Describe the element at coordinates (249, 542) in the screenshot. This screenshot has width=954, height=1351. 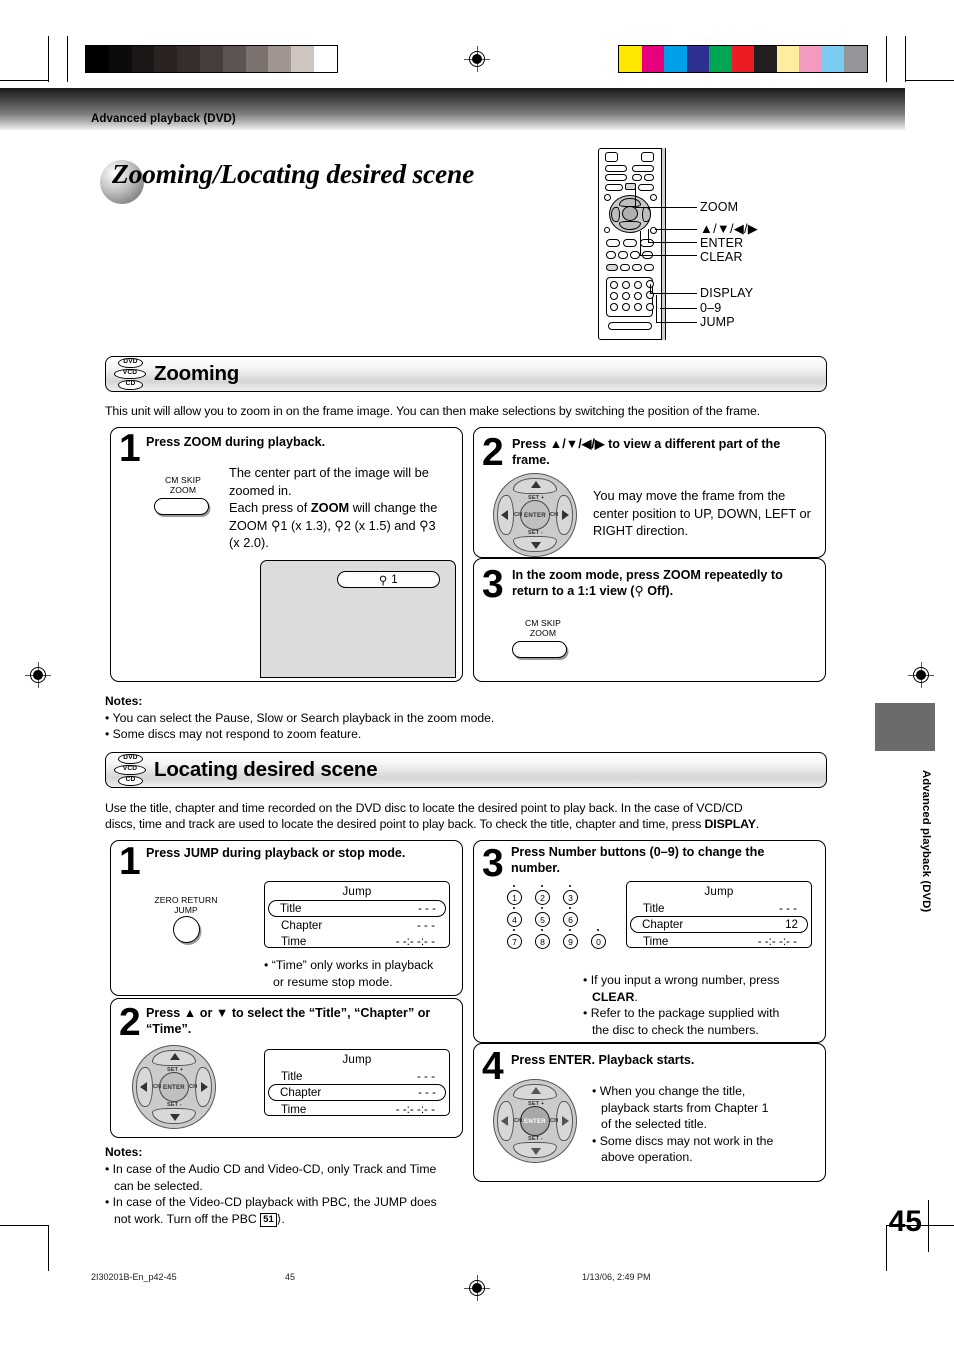
I see `zoom-step-1-body-l5: (x 2.0).` at that location.